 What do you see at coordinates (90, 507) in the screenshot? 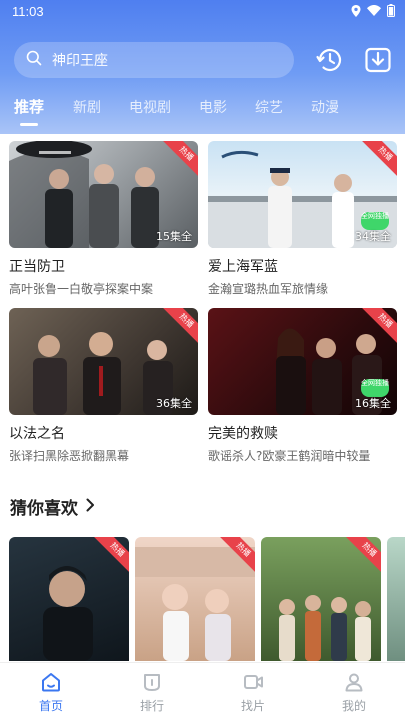
I see `chevron-right-icon` at bounding box center [90, 507].